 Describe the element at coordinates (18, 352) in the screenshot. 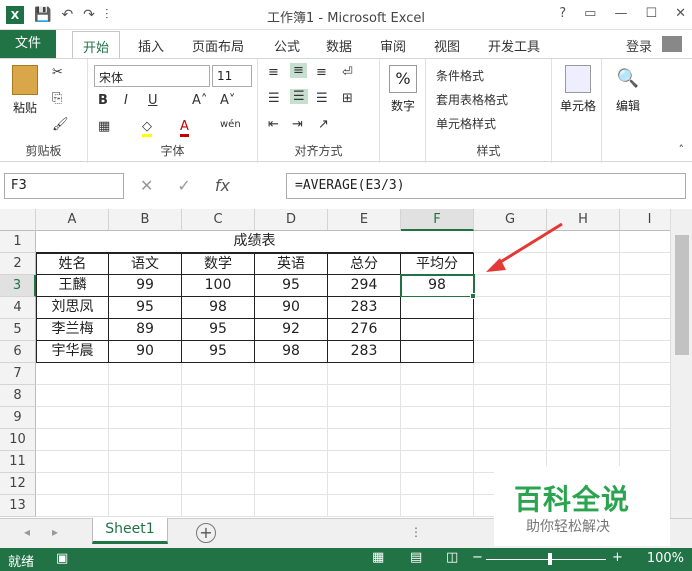

I see `row-header-6: 6` at that location.